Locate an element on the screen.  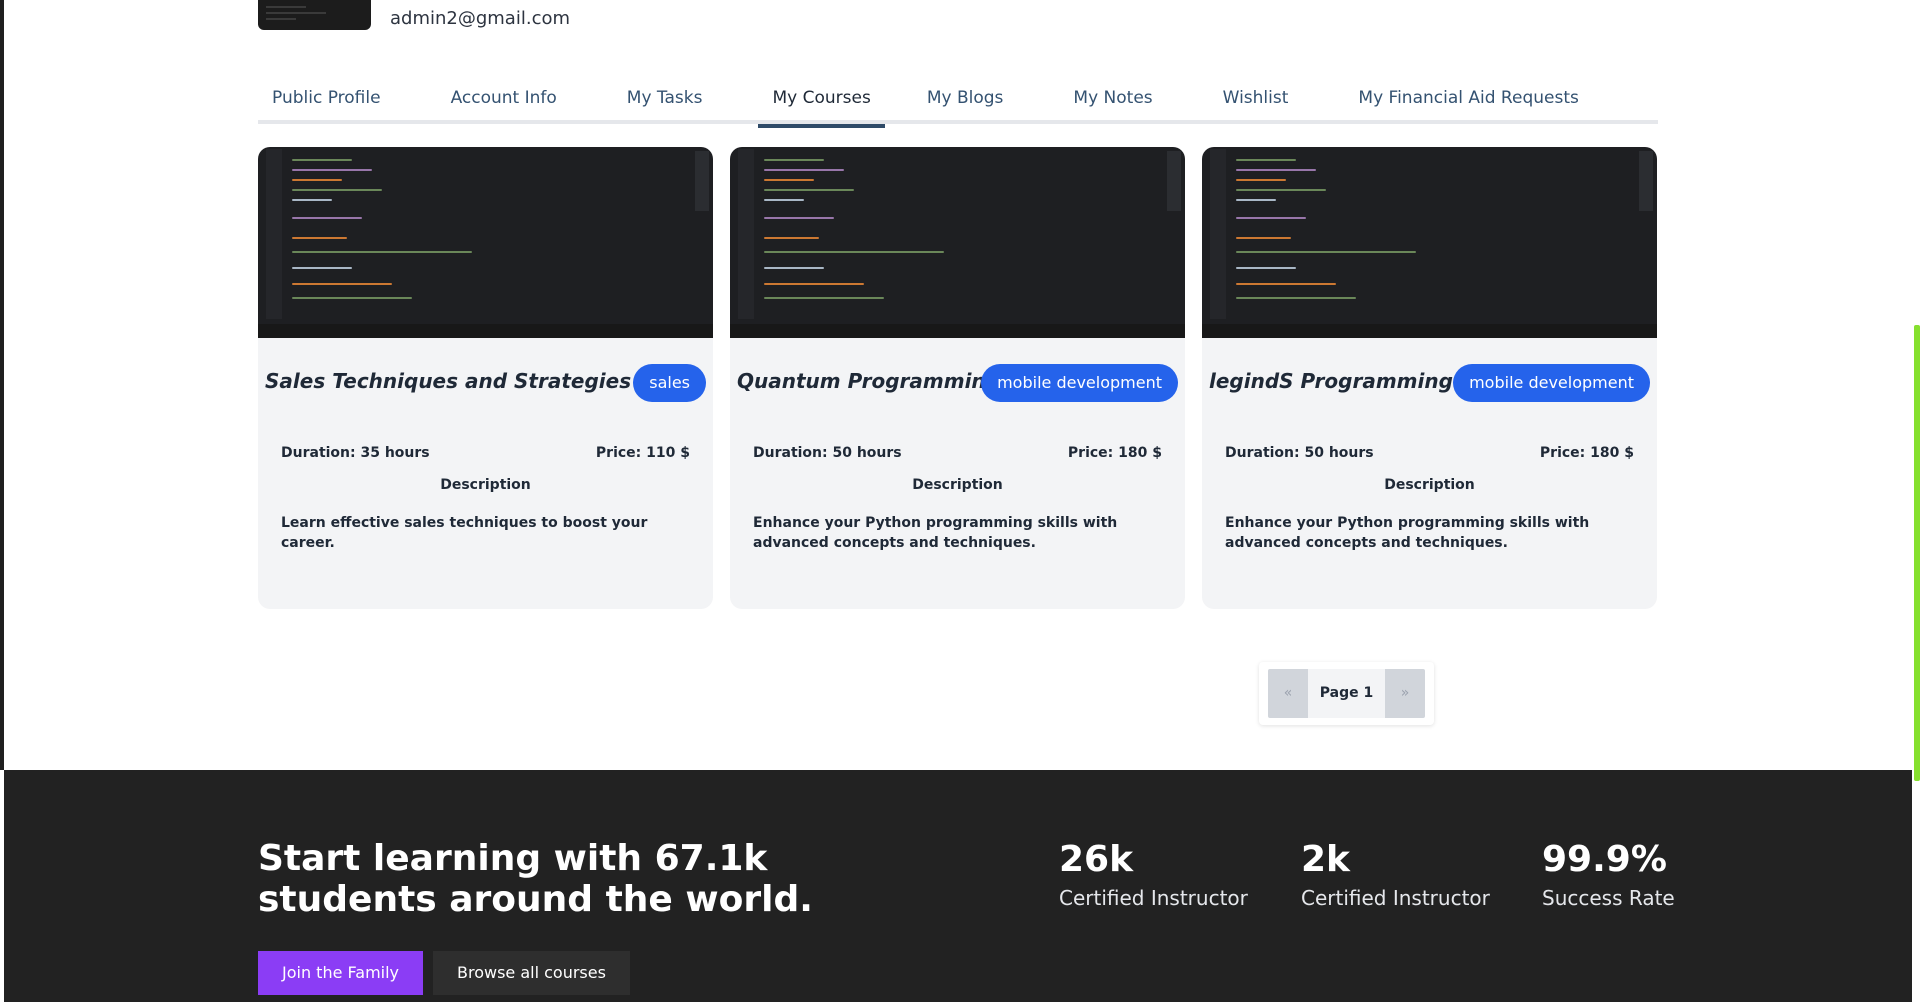
tab-my-financial-aid-requests: My Financial Aid Requests is located at coordinates (1468, 103).